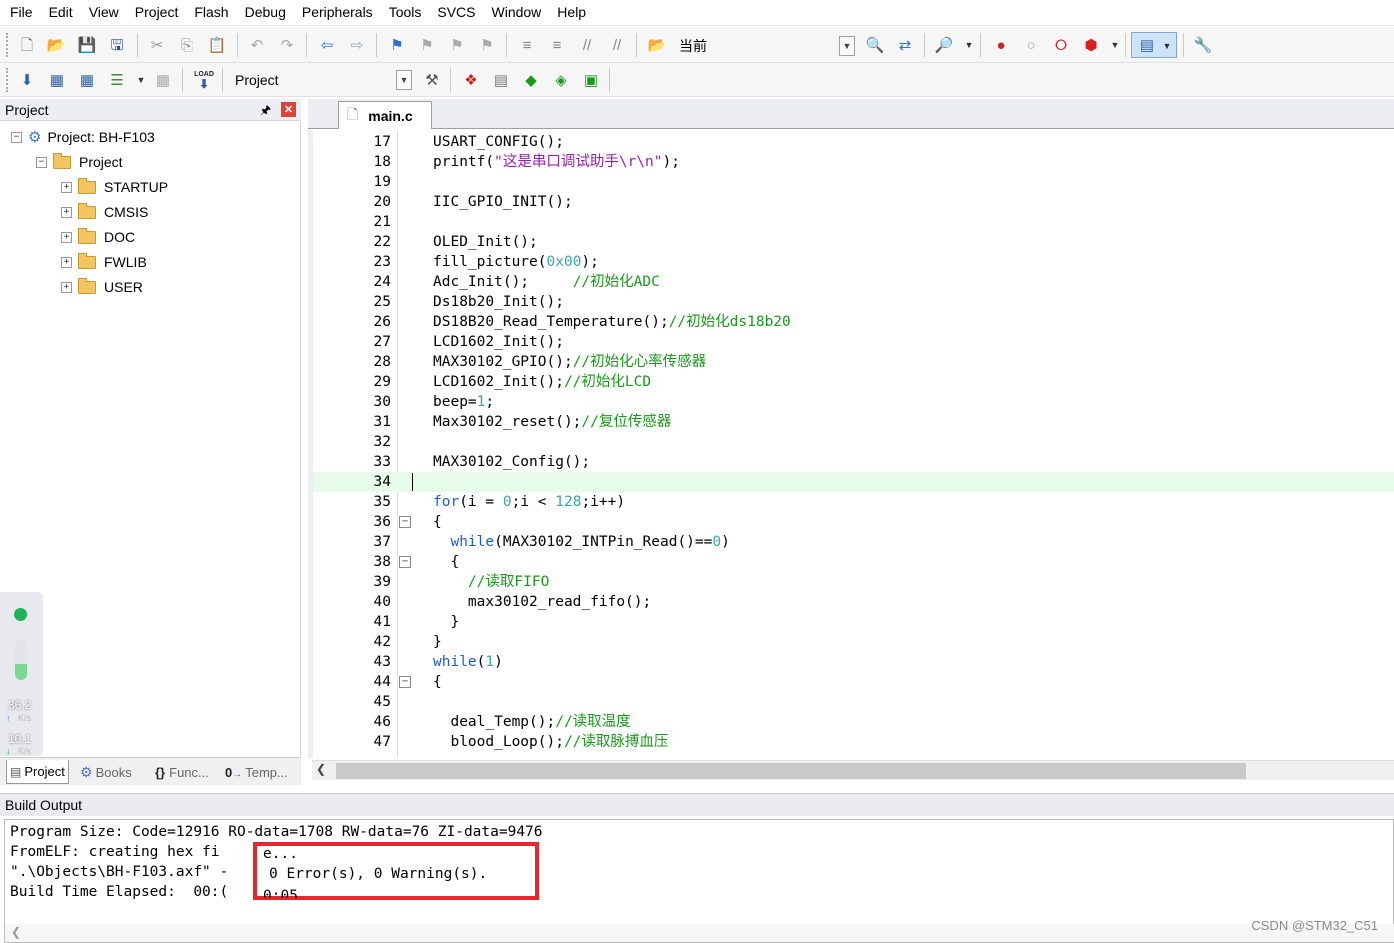  What do you see at coordinates (1061, 45) in the screenshot?
I see `disable-all-breakpoints-icon: ⭘` at bounding box center [1061, 45].